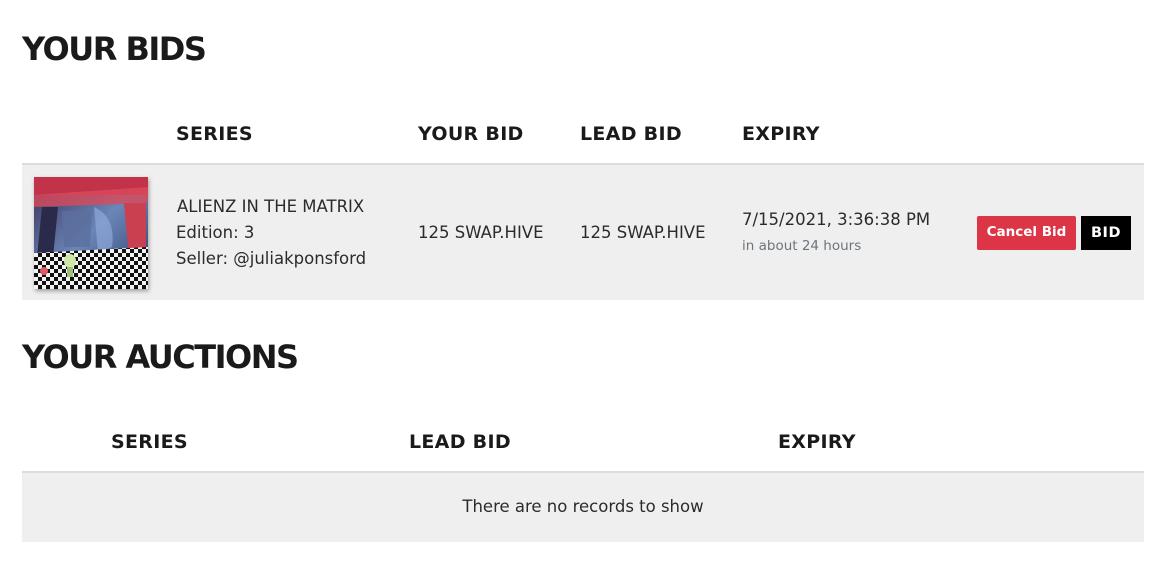  I want to click on auctions-header-lead-bid: LEAD BID, so click(460, 442).